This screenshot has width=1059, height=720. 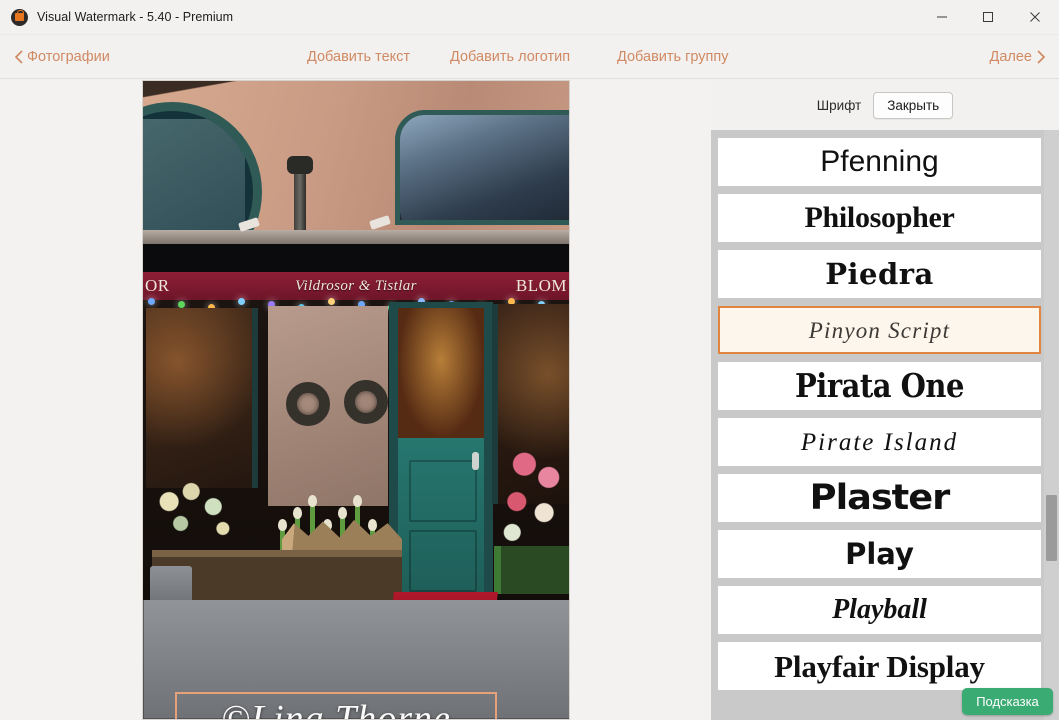 I want to click on hint-button-label: Подсказка, so click(x=1007, y=701).